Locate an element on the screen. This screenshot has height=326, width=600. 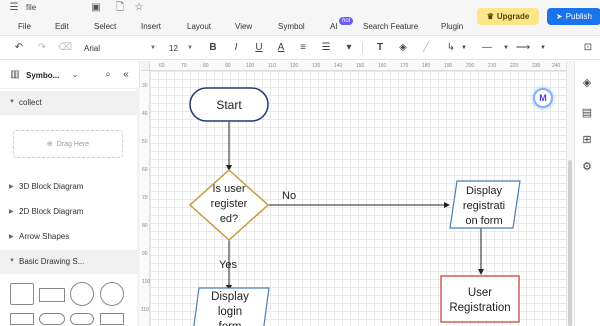
fill-bucket-icon: ◈ is located at coordinates (587, 83).